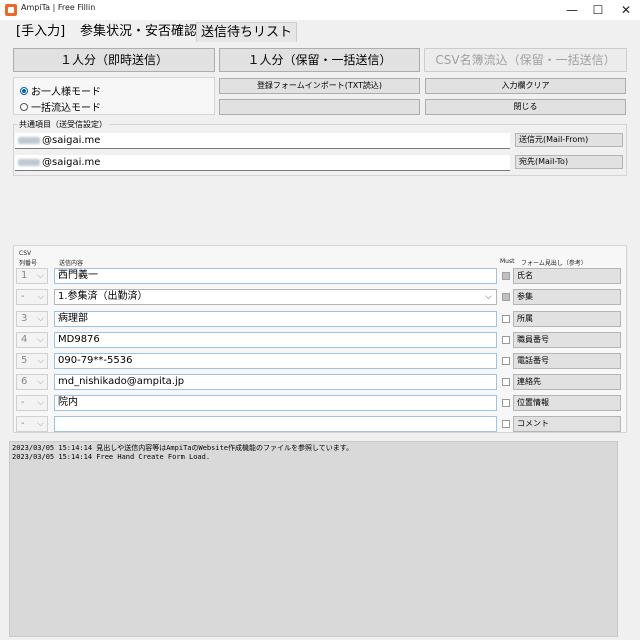  What do you see at coordinates (32, 382) in the screenshot?
I see `column-select: 6 ⌵` at bounding box center [32, 382].